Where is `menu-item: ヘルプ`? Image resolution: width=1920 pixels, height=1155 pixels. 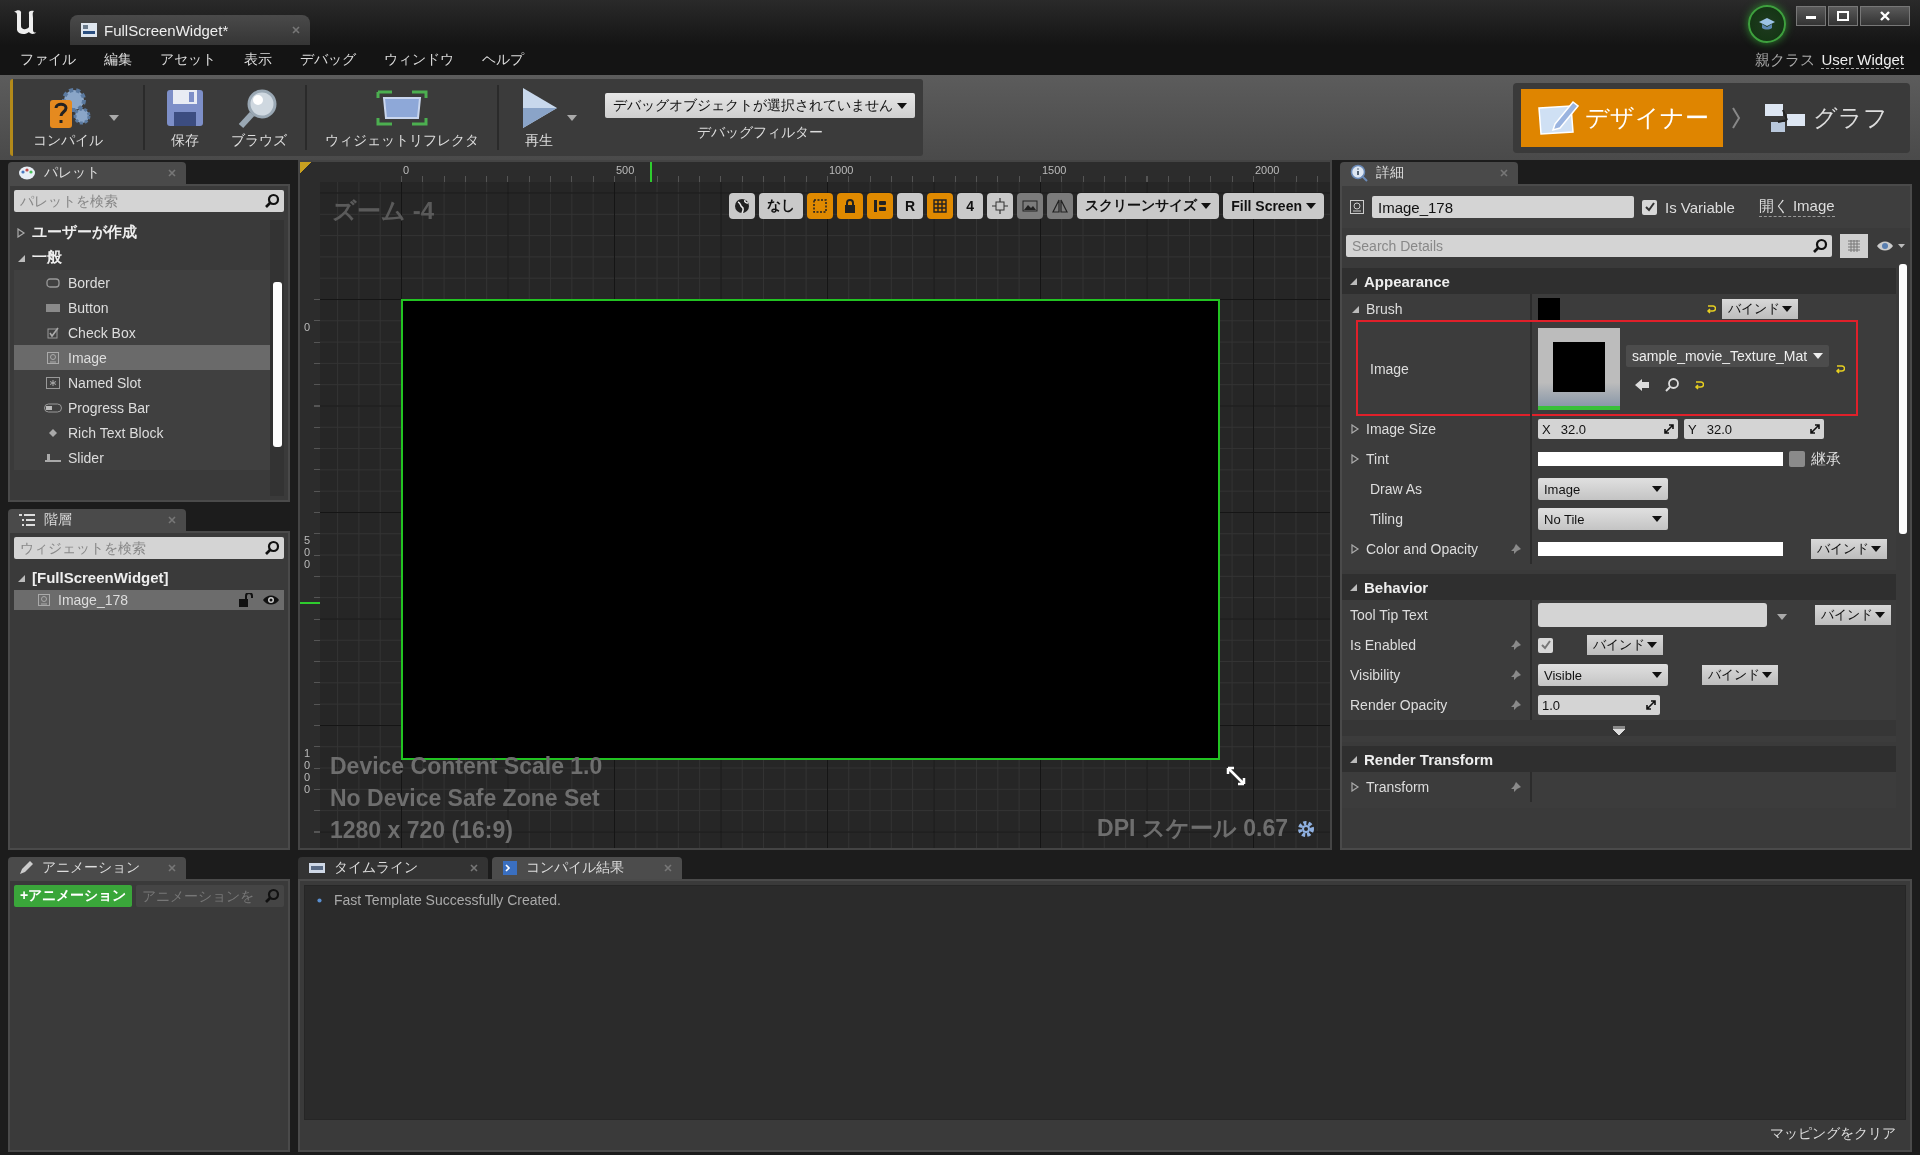 menu-item: ヘルプ is located at coordinates (503, 60).